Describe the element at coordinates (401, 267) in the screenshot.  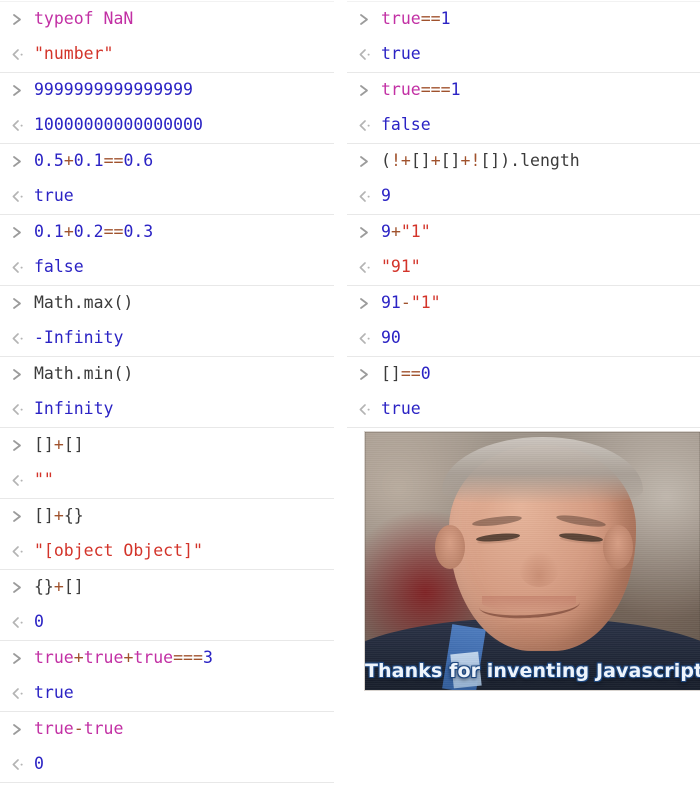
I see `console-result: "91"` at that location.